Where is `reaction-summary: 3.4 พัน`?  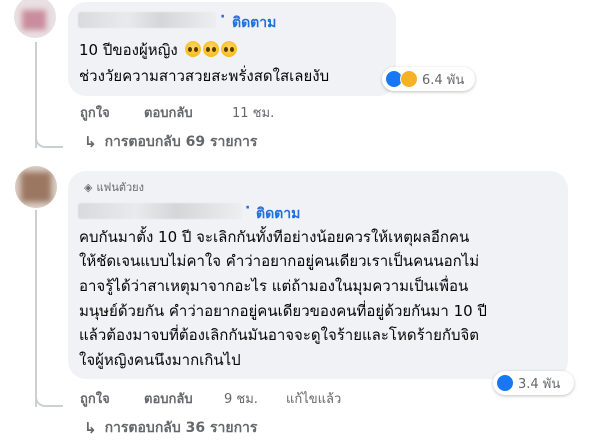
reaction-summary: 3.4 พัน is located at coordinates (533, 383).